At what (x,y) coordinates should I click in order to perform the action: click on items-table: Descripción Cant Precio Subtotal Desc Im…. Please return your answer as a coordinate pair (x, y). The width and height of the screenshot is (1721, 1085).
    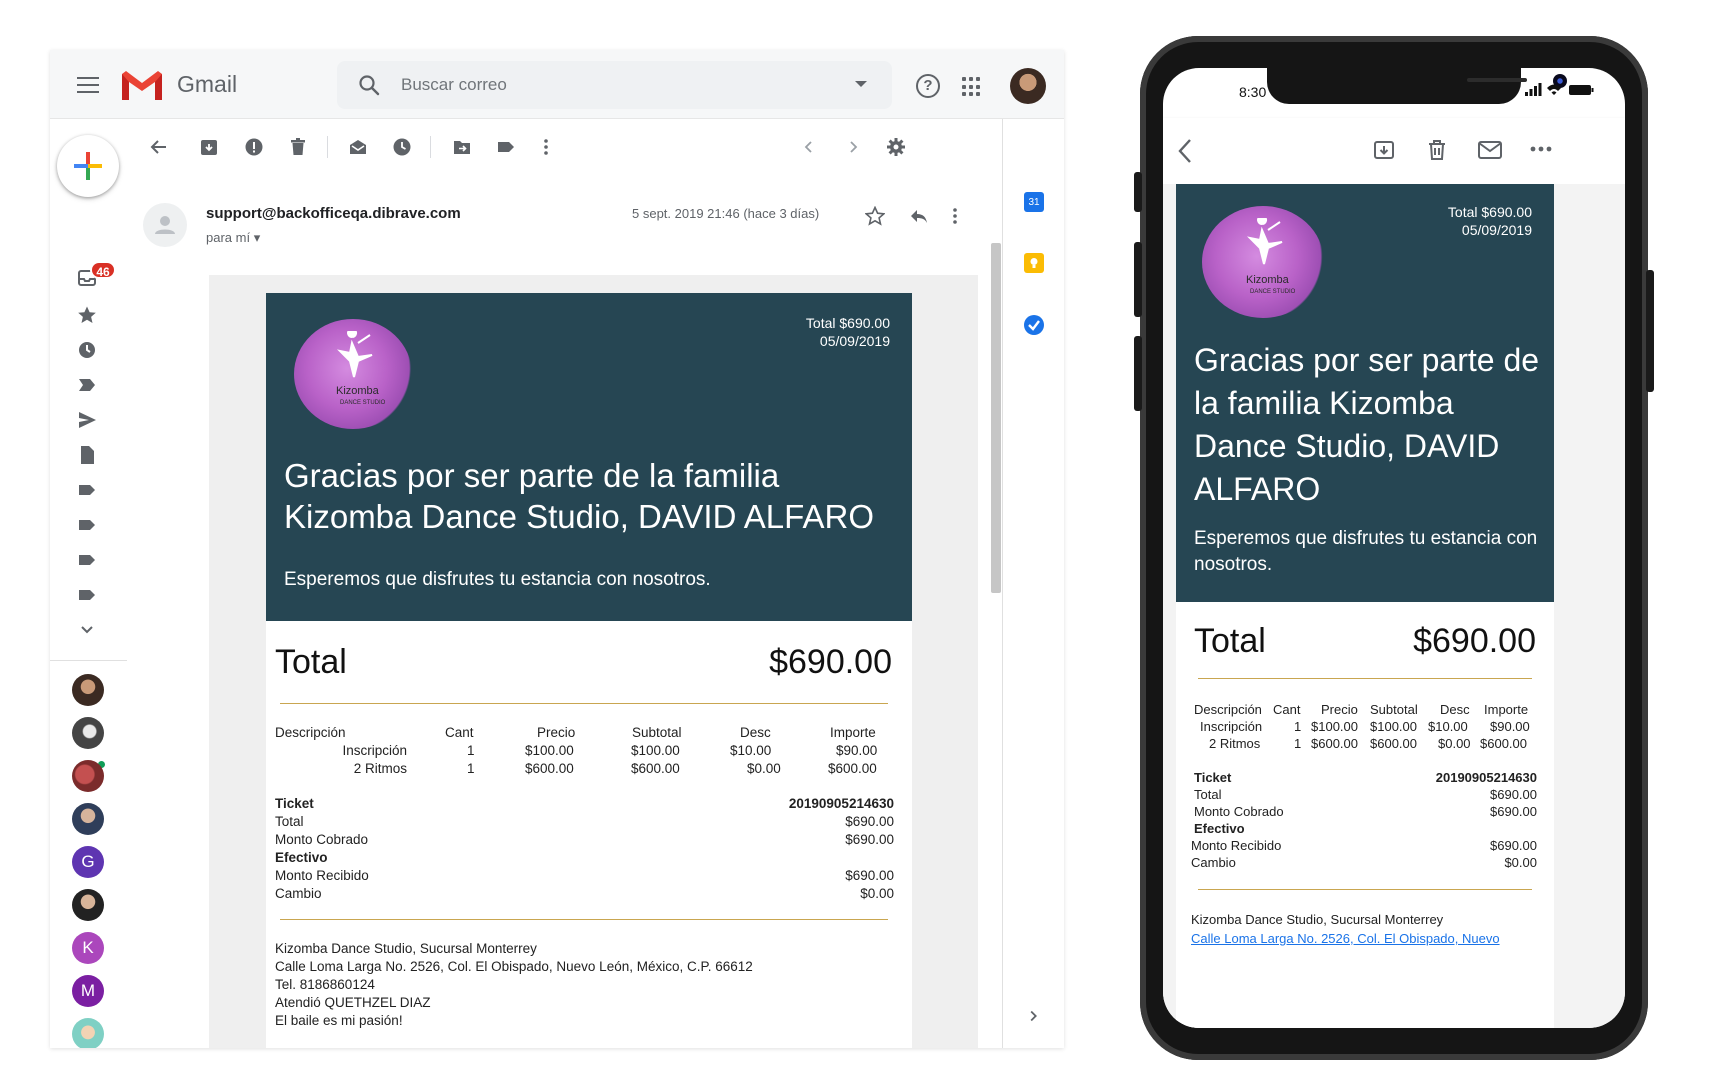
    Looking at the image, I should click on (1366, 730).